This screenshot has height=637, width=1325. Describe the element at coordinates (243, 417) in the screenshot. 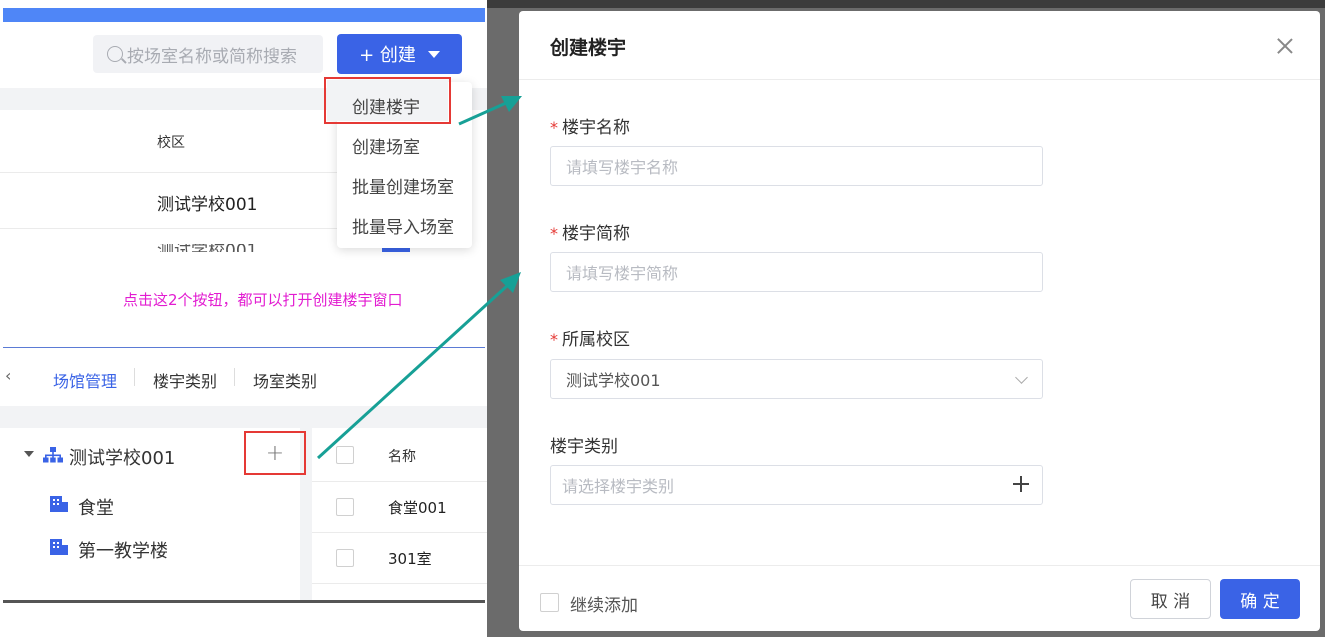

I see `gray-band` at that location.